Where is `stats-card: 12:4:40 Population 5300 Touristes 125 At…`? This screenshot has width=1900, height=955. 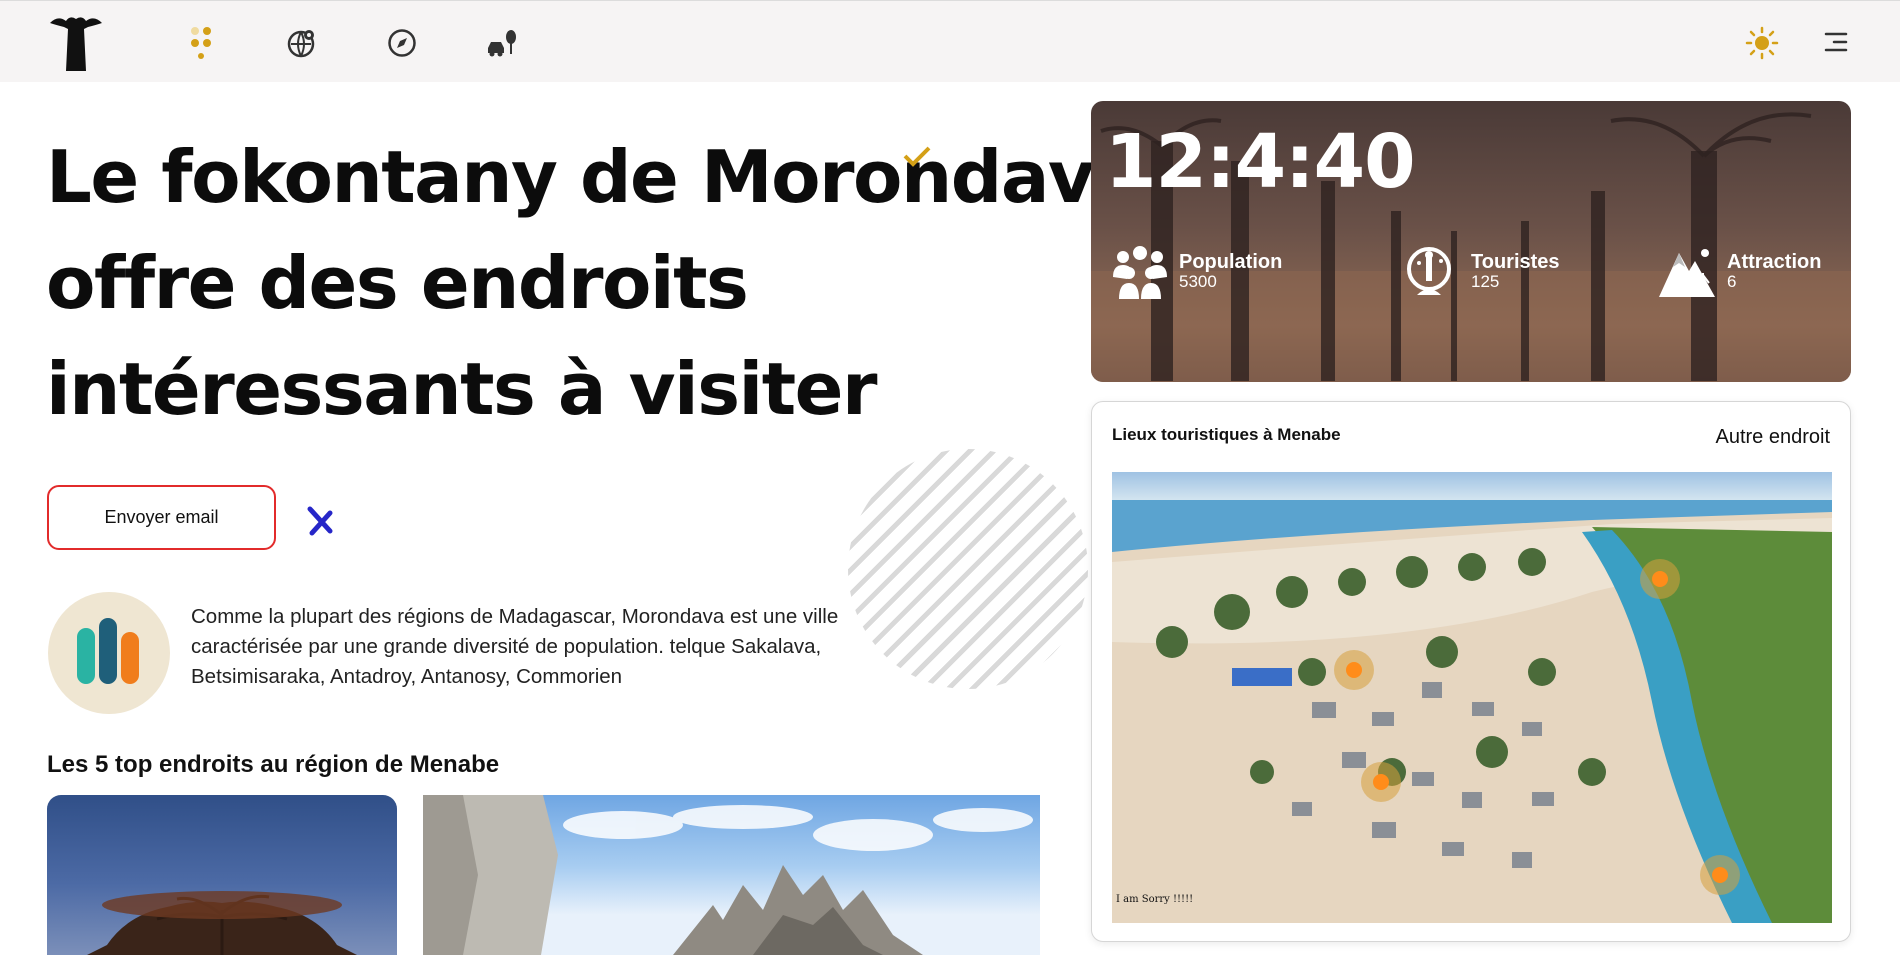
stats-card: 12:4:40 Population 5300 Touristes 125 At… is located at coordinates (1471, 241).